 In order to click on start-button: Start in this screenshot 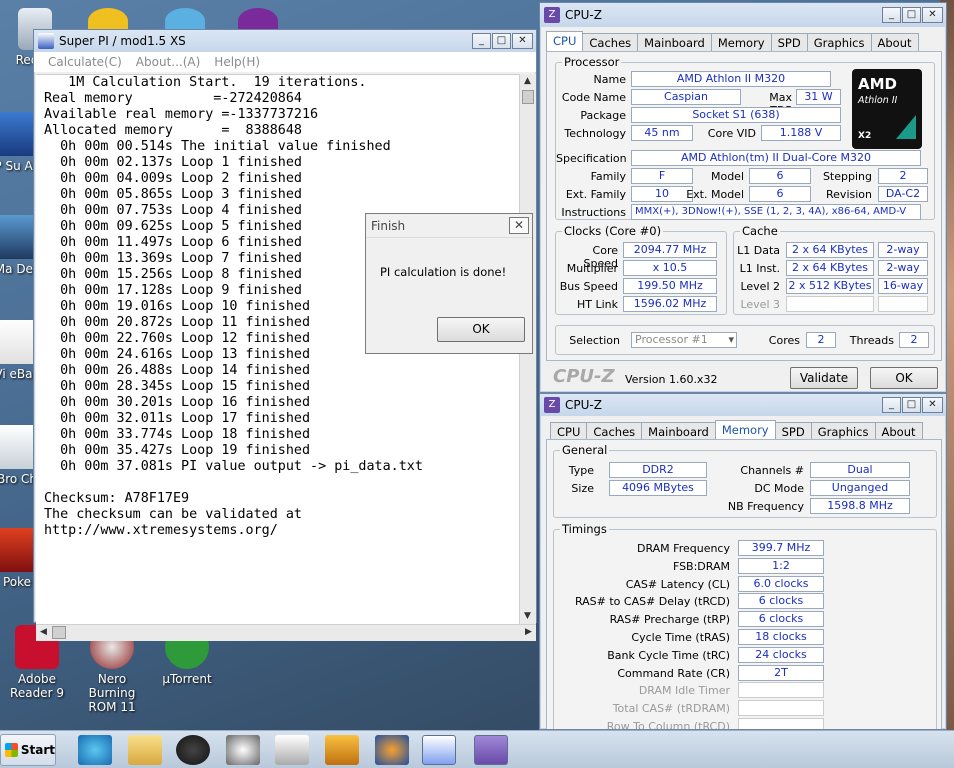, I will do `click(28, 750)`.